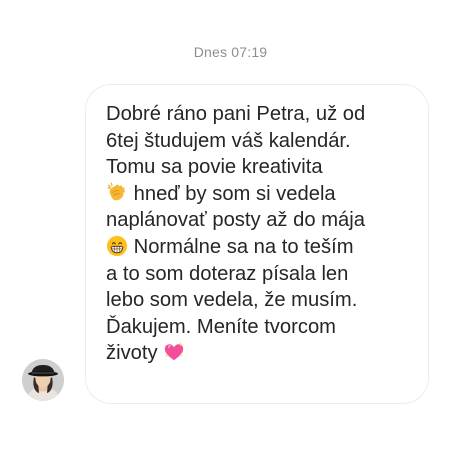  I want to click on message-line: Tomu sa povie kreativita, so click(214, 167).